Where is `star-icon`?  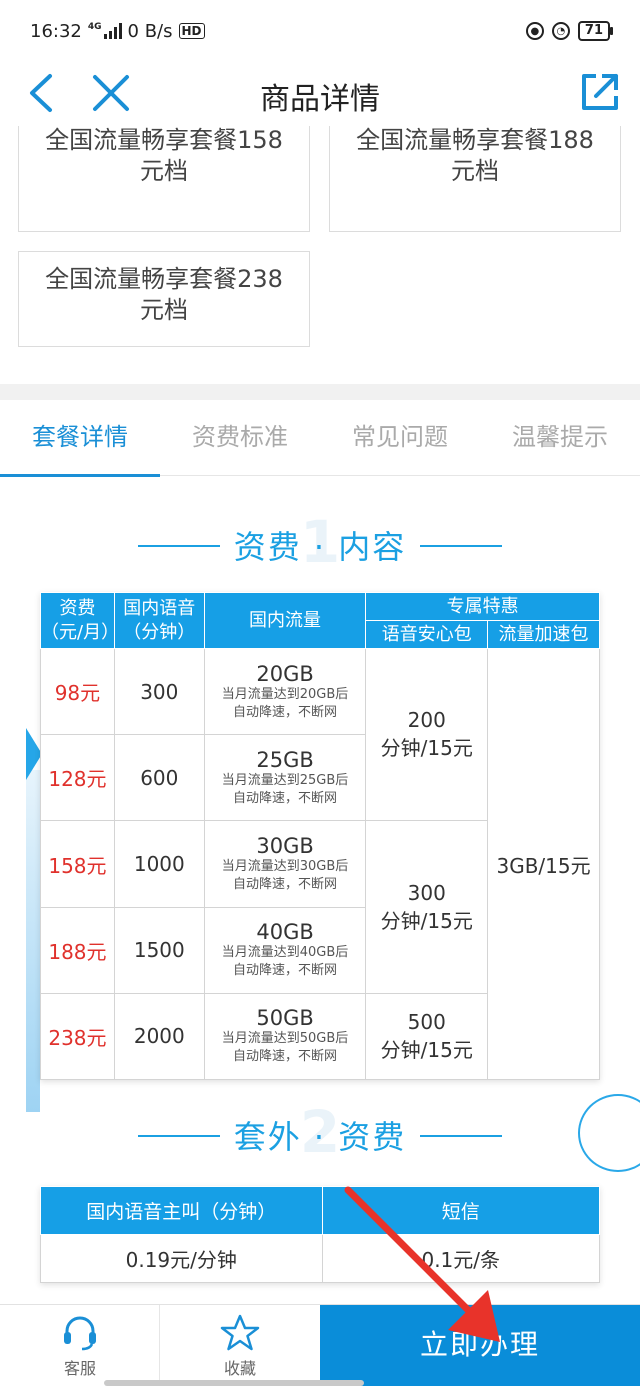 star-icon is located at coordinates (240, 1332).